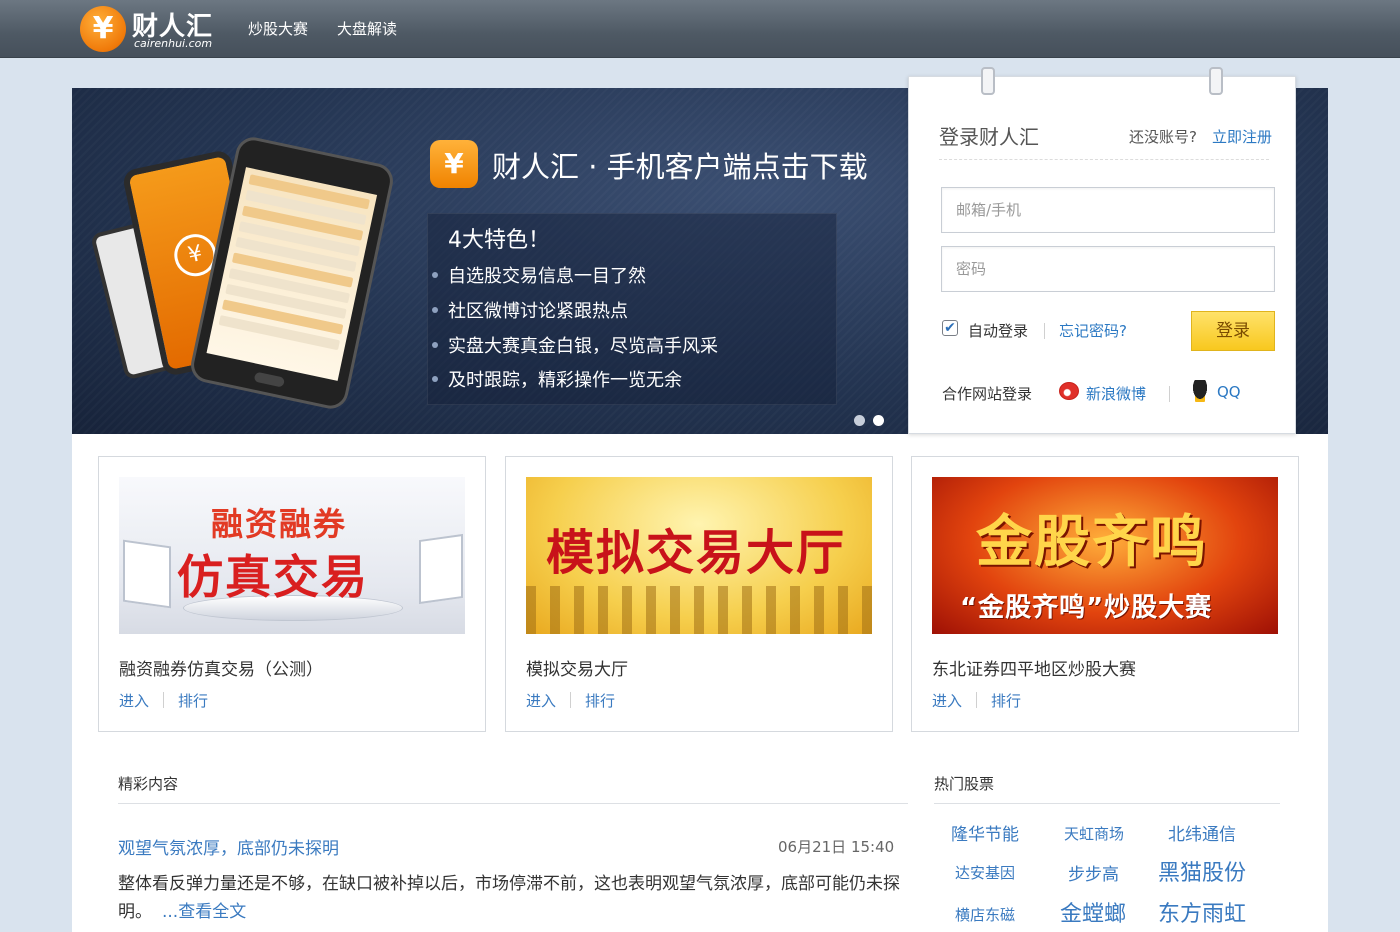  I want to click on contest-card: 金股齐鸣 “金股齐鸣”炒股大赛 东北证券四平地区炒股大赛 进入 排行, so click(1105, 594).